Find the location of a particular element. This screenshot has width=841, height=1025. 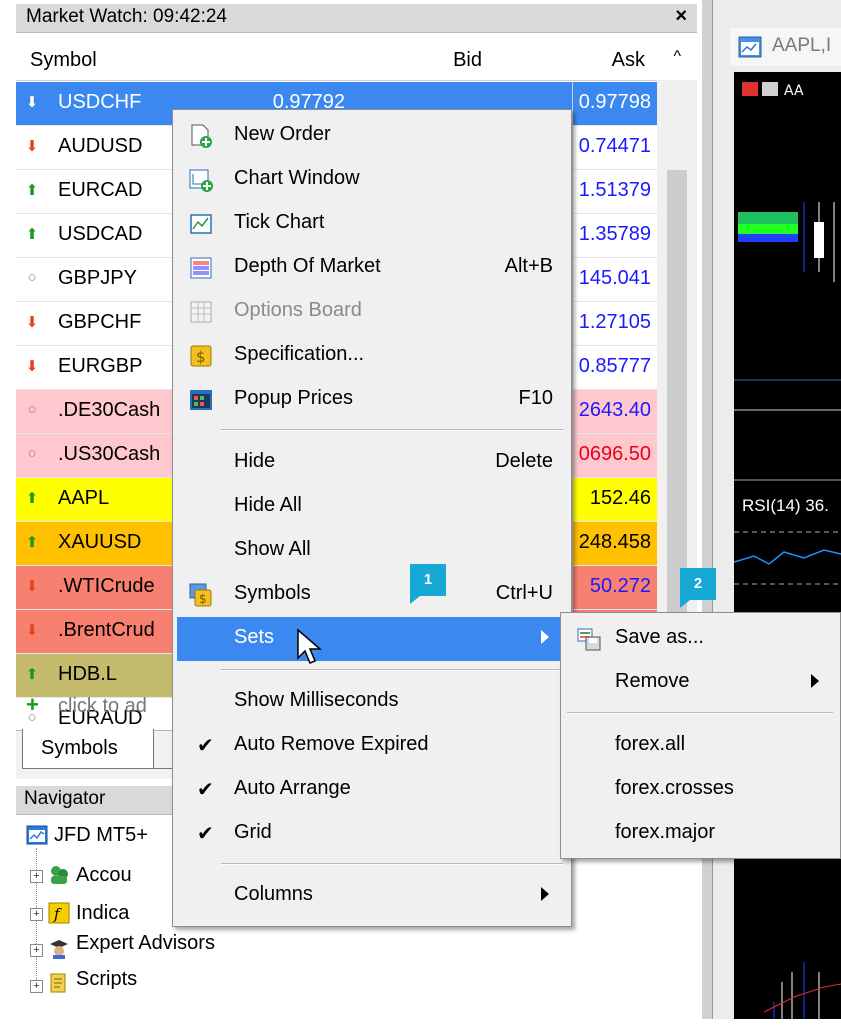

menu-item-sets: Sets is located at coordinates (371, 639).